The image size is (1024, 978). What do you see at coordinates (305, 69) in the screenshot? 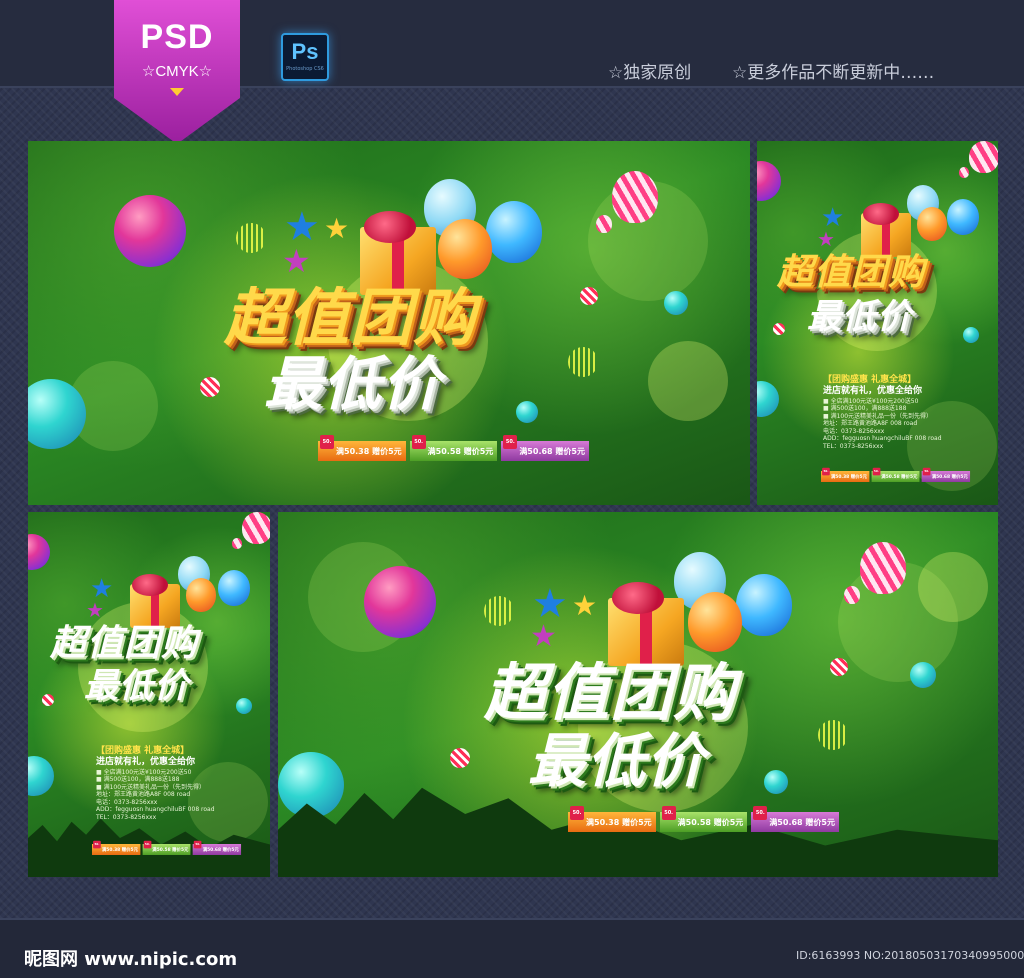
I see `photoshop-icon-sublabel: Photoshop CS6` at bounding box center [305, 69].